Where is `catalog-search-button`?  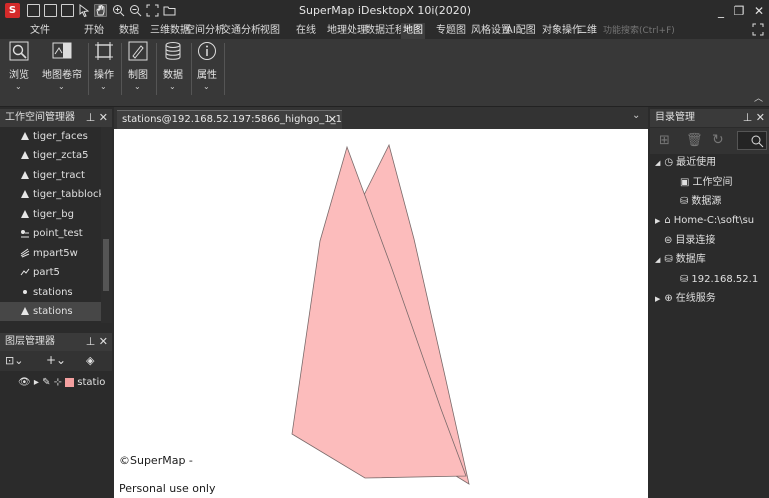
catalog-search-button is located at coordinates (752, 140).